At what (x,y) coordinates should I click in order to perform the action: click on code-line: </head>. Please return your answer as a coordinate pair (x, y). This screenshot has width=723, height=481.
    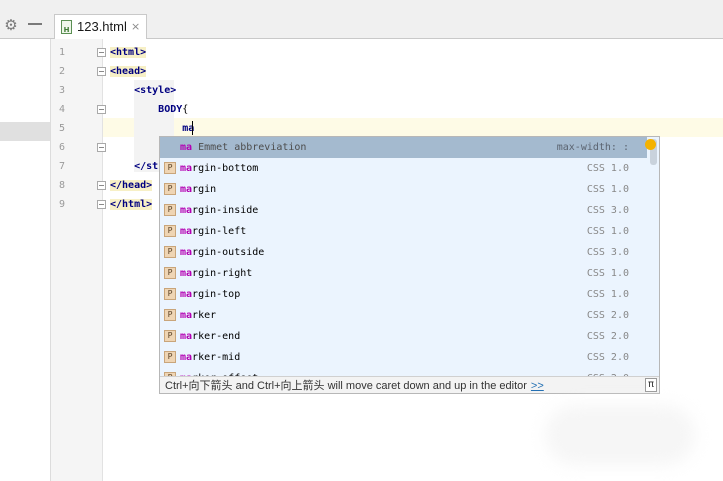
    Looking at the image, I should click on (131, 185).